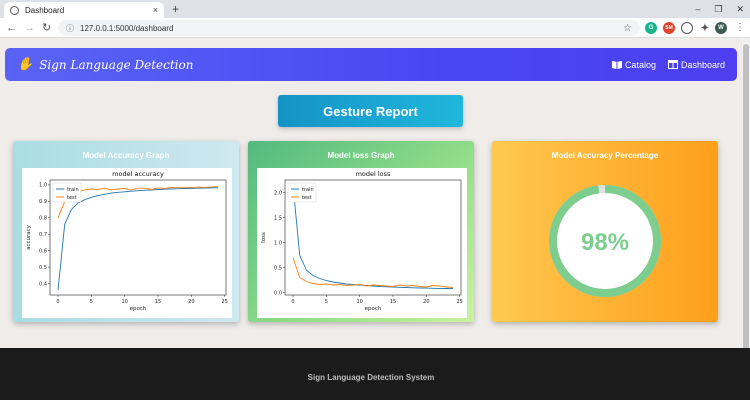 The height and width of the screenshot is (400, 750). I want to click on browser-tab: Dashboard ×, so click(84, 10).